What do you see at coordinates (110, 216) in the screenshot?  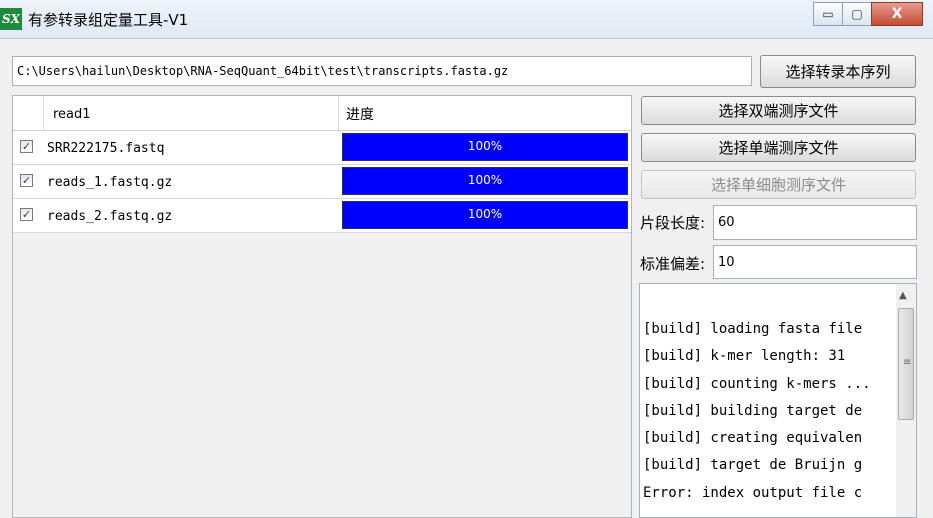 I see `file-name: reads_2.fastq.gz` at bounding box center [110, 216].